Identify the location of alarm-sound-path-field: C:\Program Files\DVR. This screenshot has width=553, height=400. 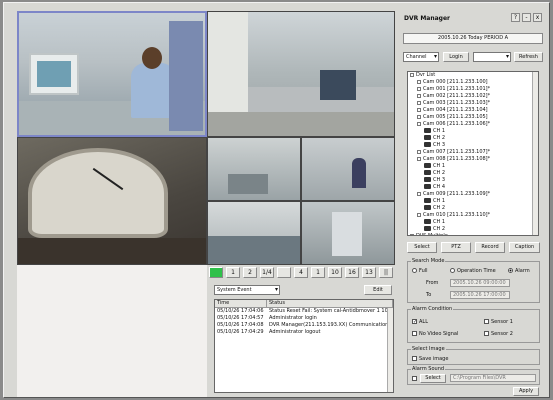
(493, 378).